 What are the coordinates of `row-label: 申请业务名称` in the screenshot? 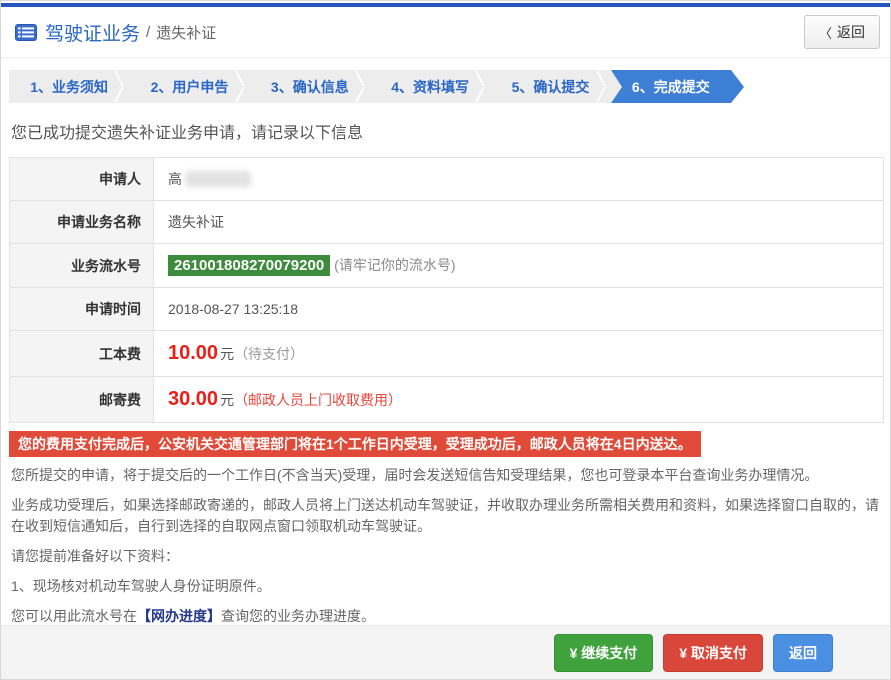 It's located at (81, 222).